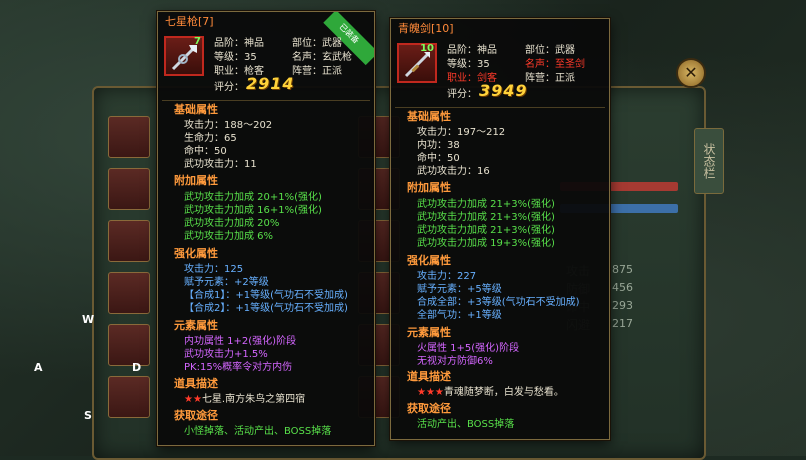 The image size is (806, 460). What do you see at coordinates (417, 63) in the screenshot?
I see `item-icon: 10` at bounding box center [417, 63].